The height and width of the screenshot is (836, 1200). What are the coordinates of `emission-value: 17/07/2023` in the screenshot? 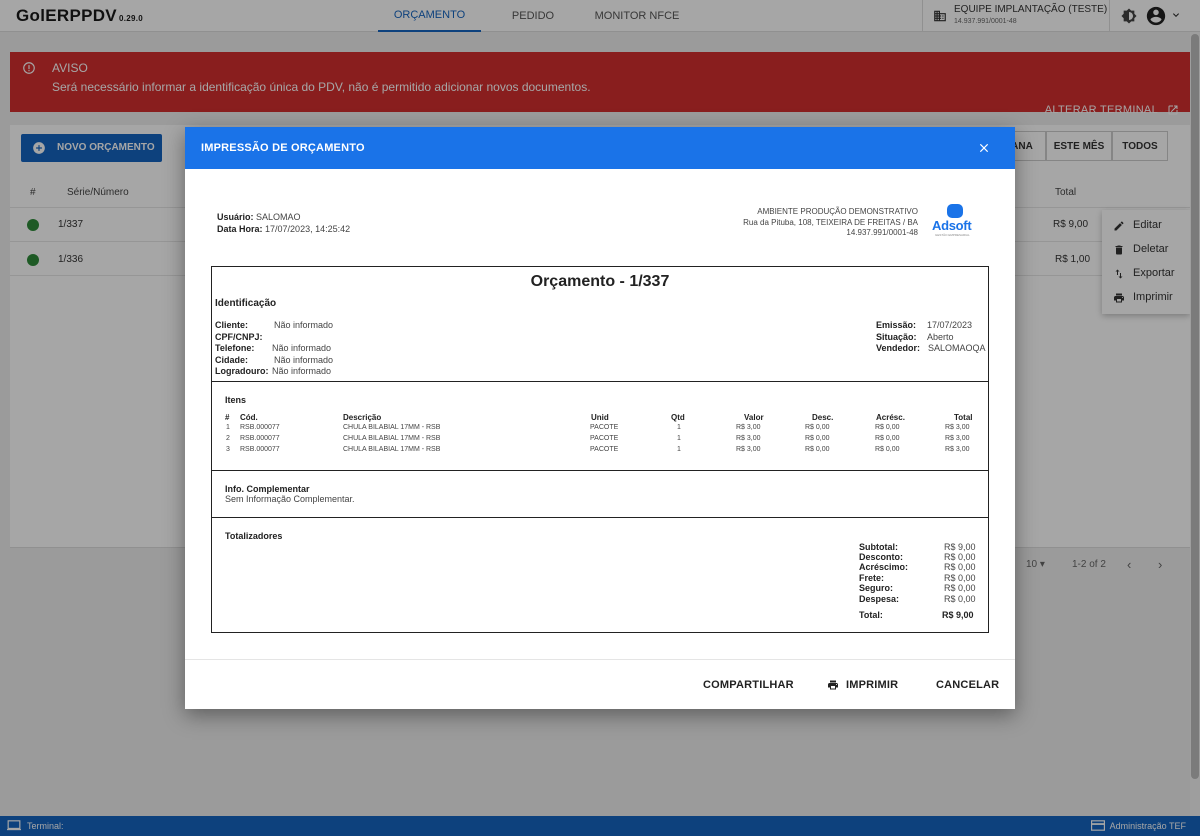 It's located at (950, 325).